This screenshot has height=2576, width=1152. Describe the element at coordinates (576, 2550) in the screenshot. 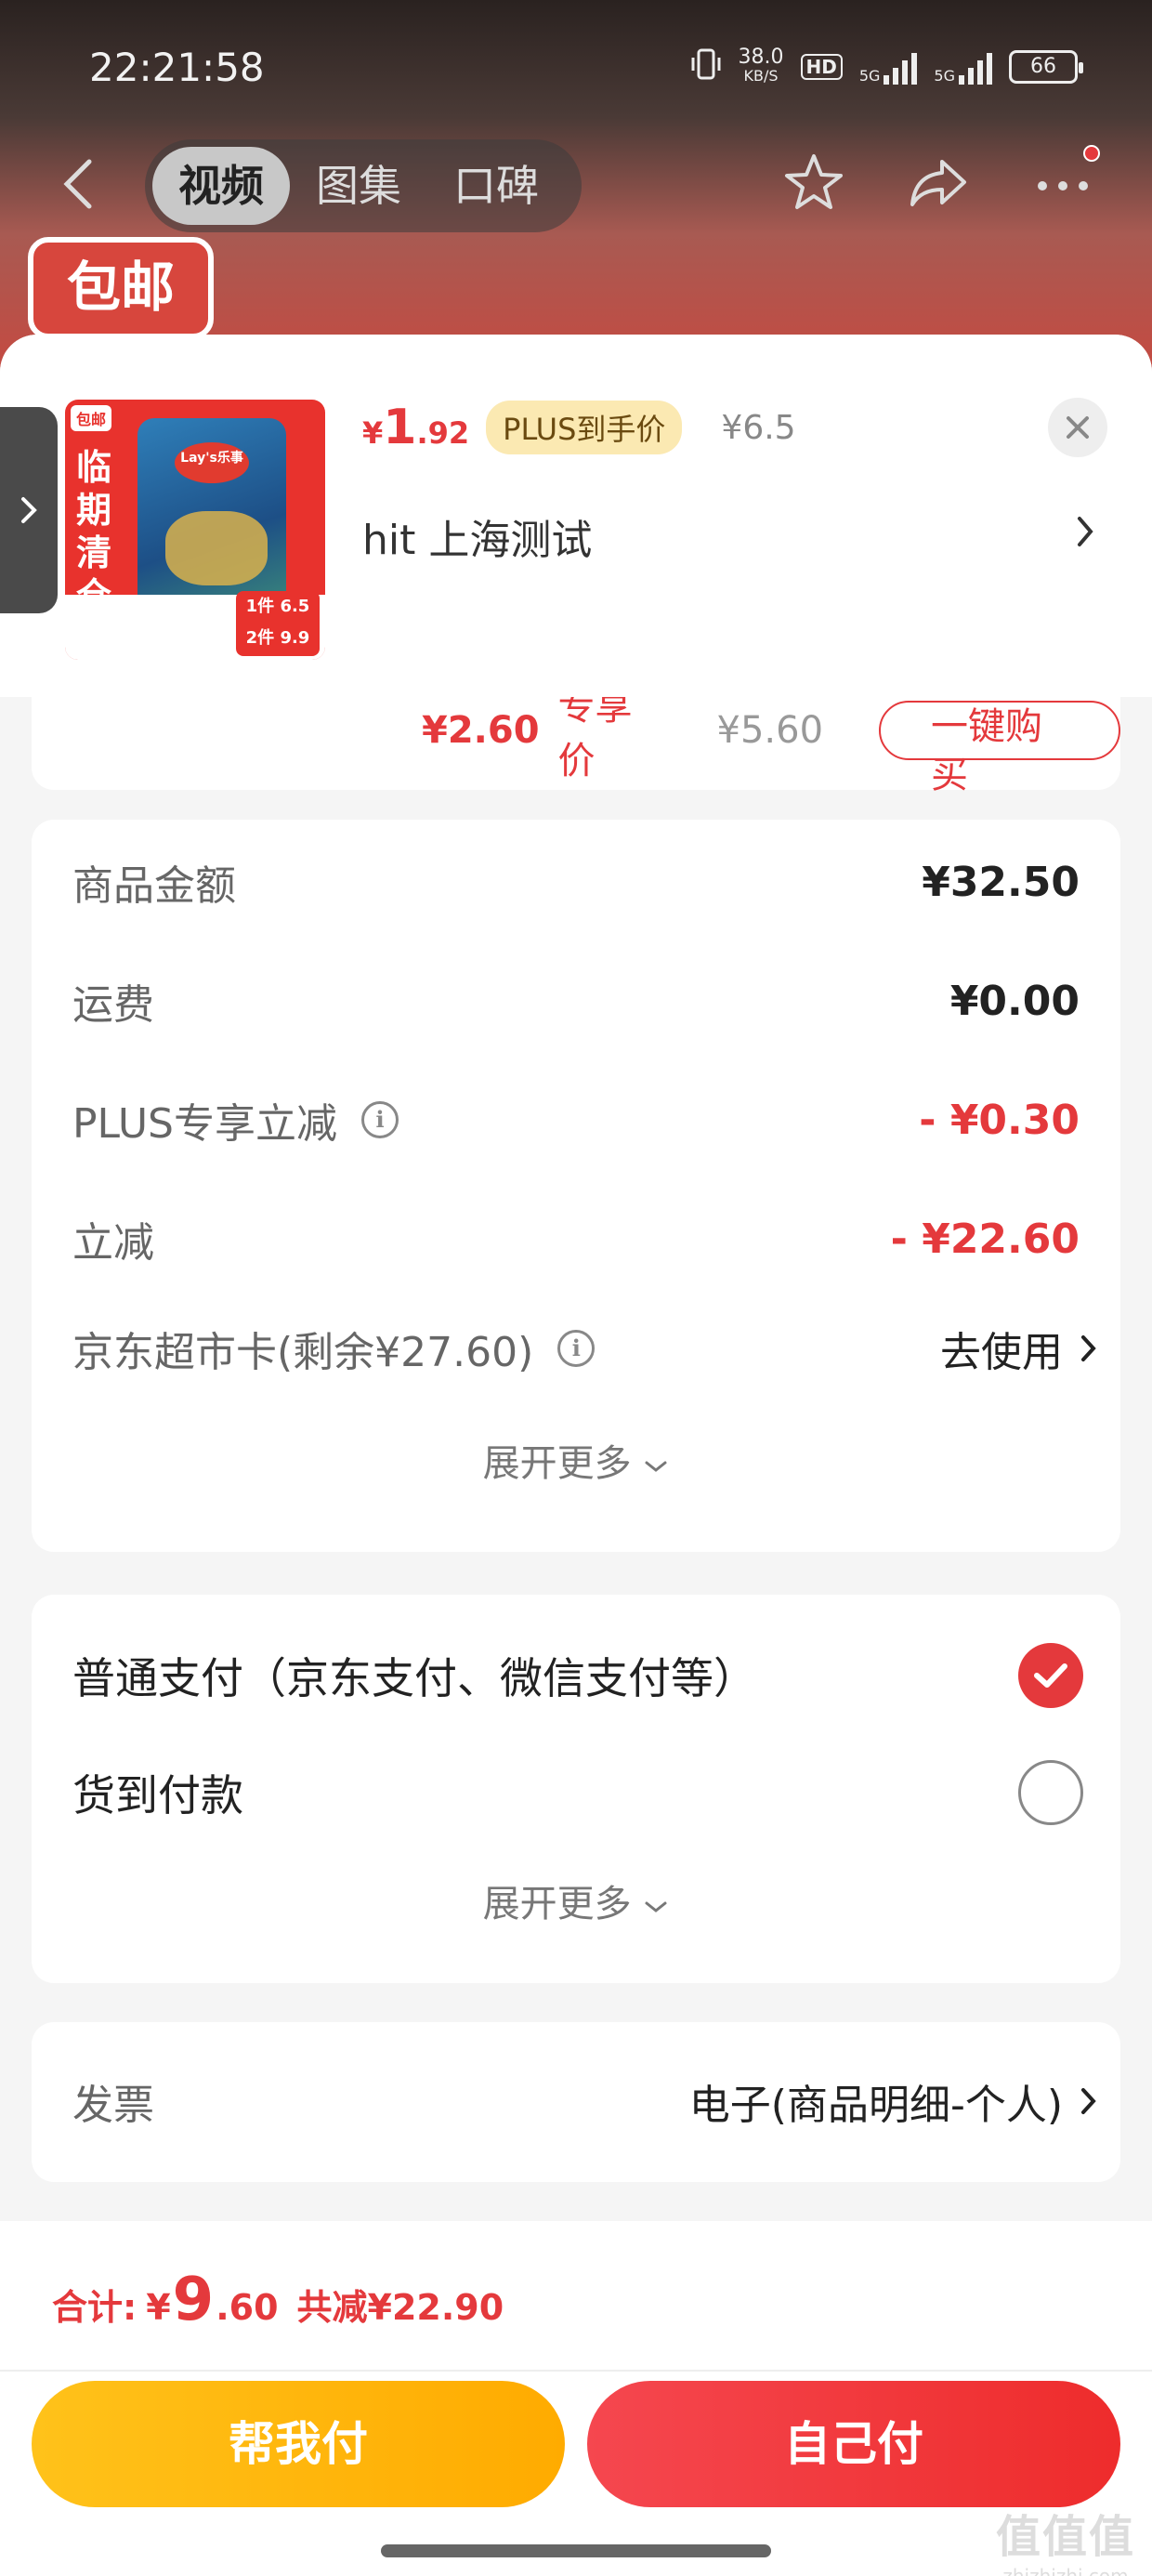

I see `home-indicator` at that location.